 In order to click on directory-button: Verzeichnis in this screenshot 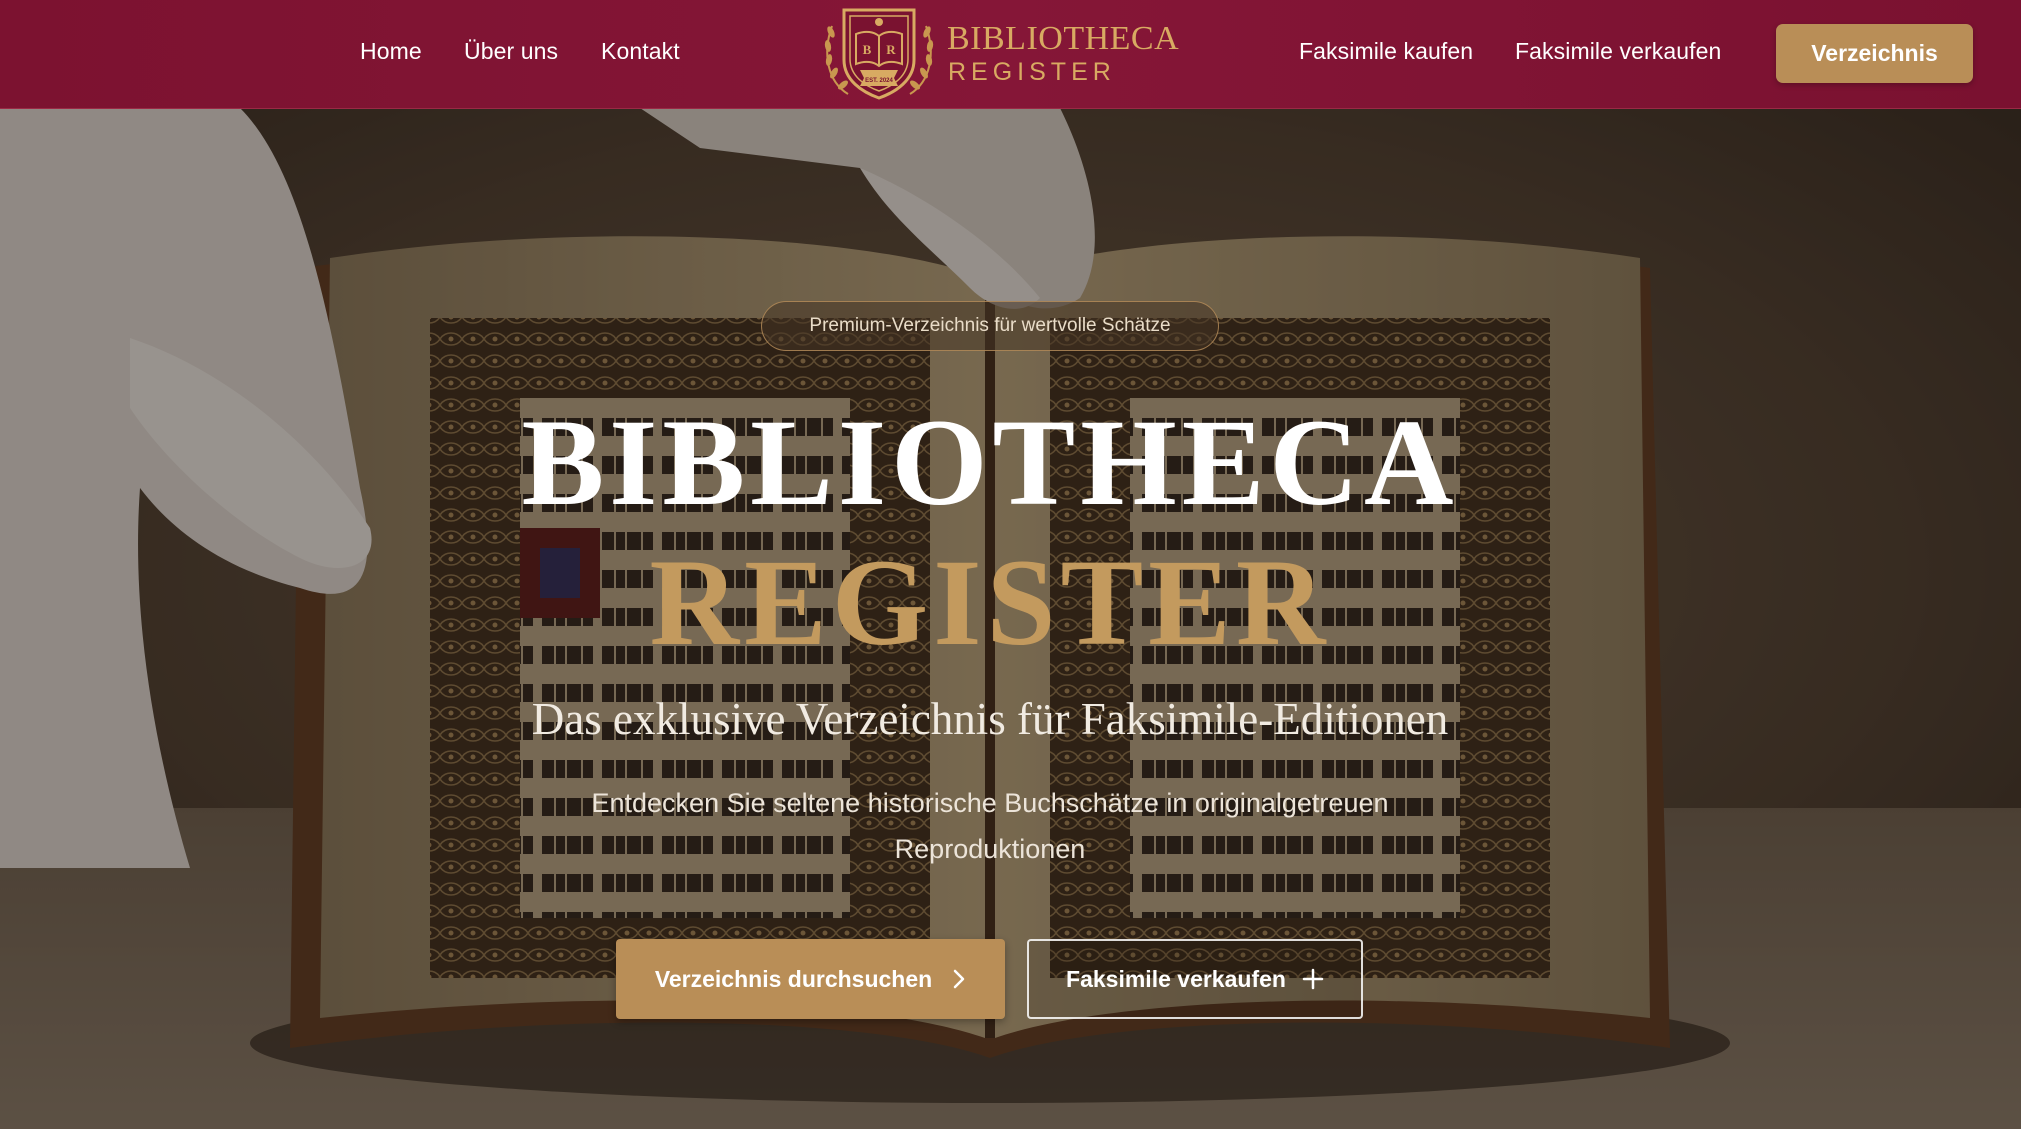, I will do `click(1874, 53)`.